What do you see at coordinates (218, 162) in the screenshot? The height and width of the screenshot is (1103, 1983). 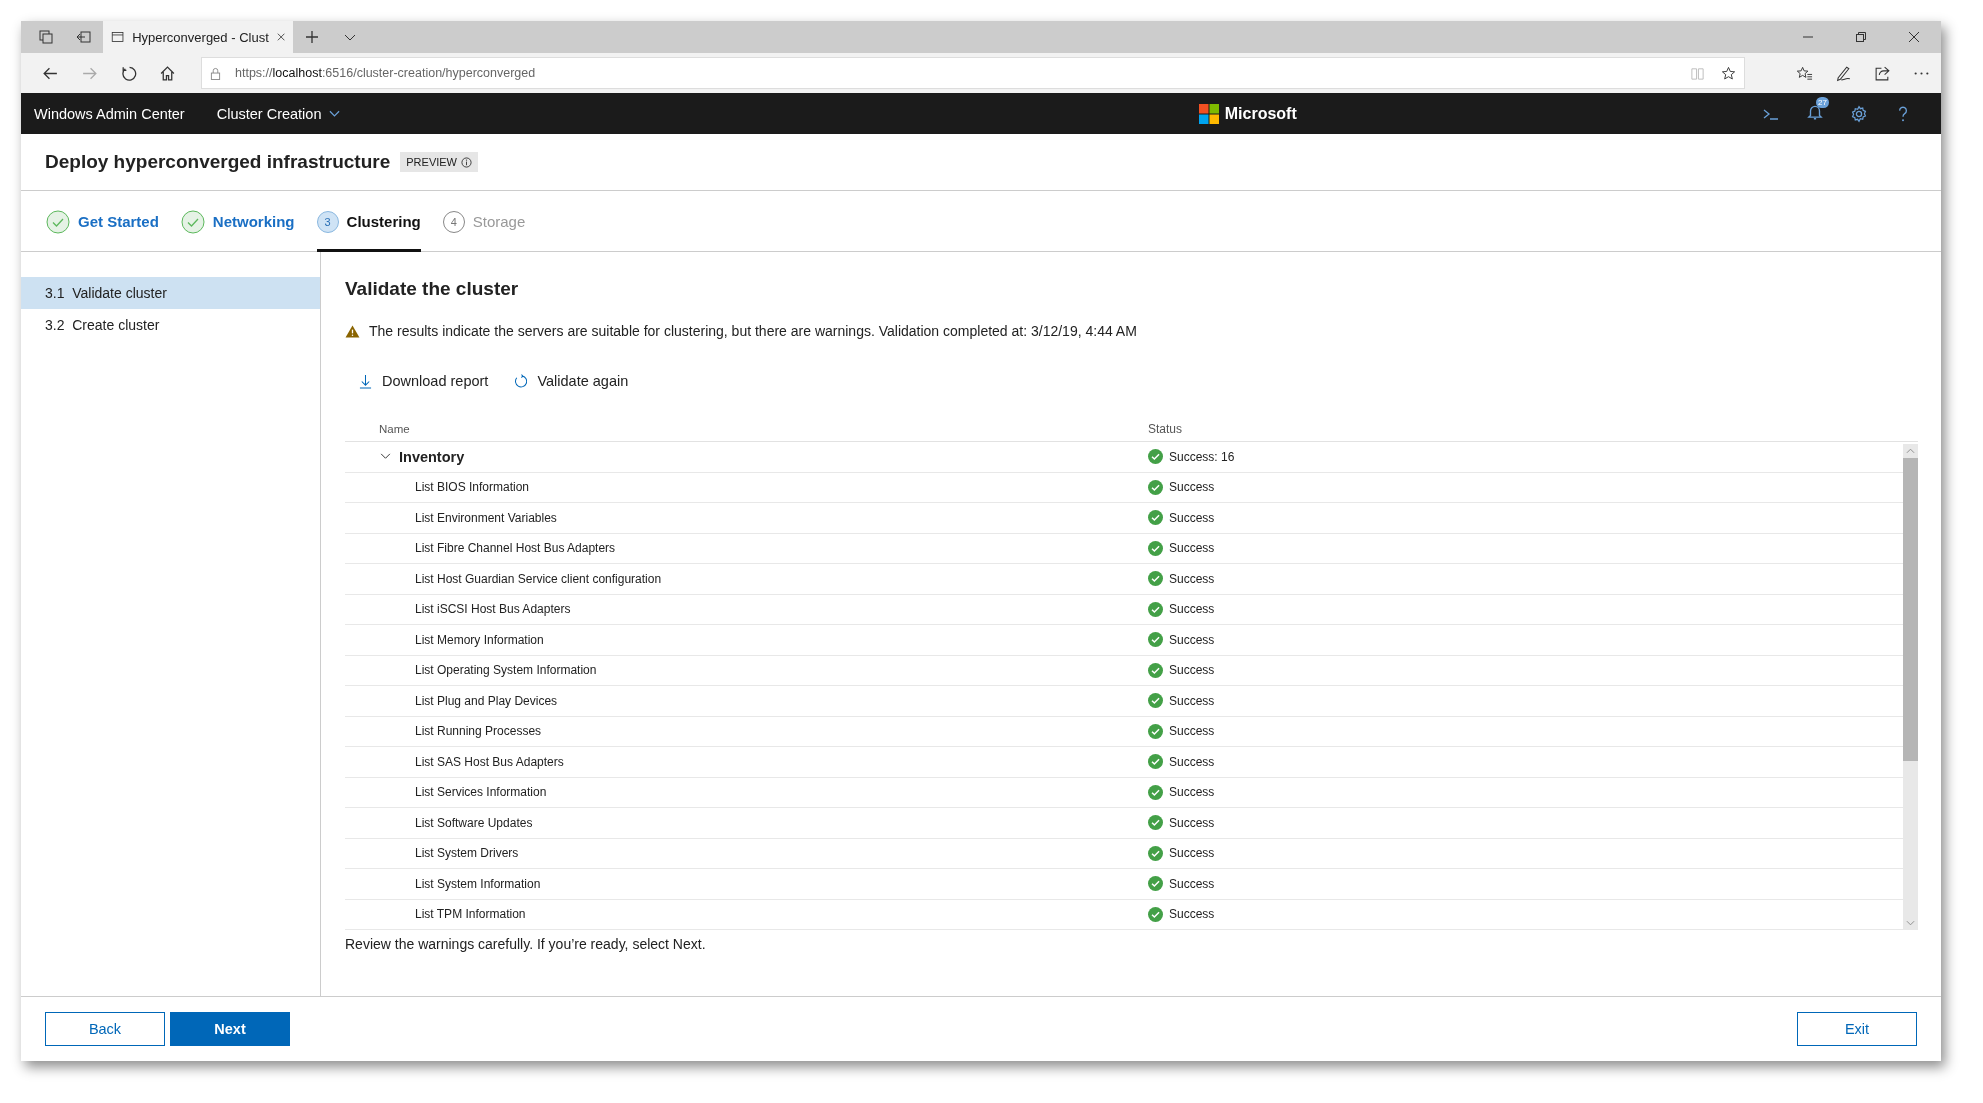 I see `page-title: Deploy hyperconverged infrastructure` at bounding box center [218, 162].